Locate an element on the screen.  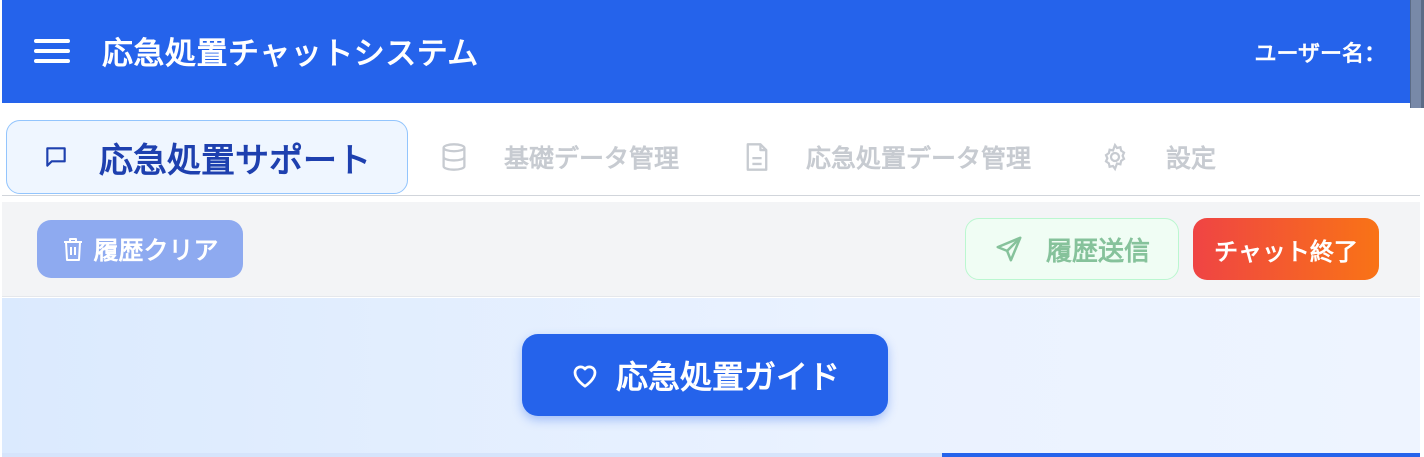
database-icon is located at coordinates (454, 157).